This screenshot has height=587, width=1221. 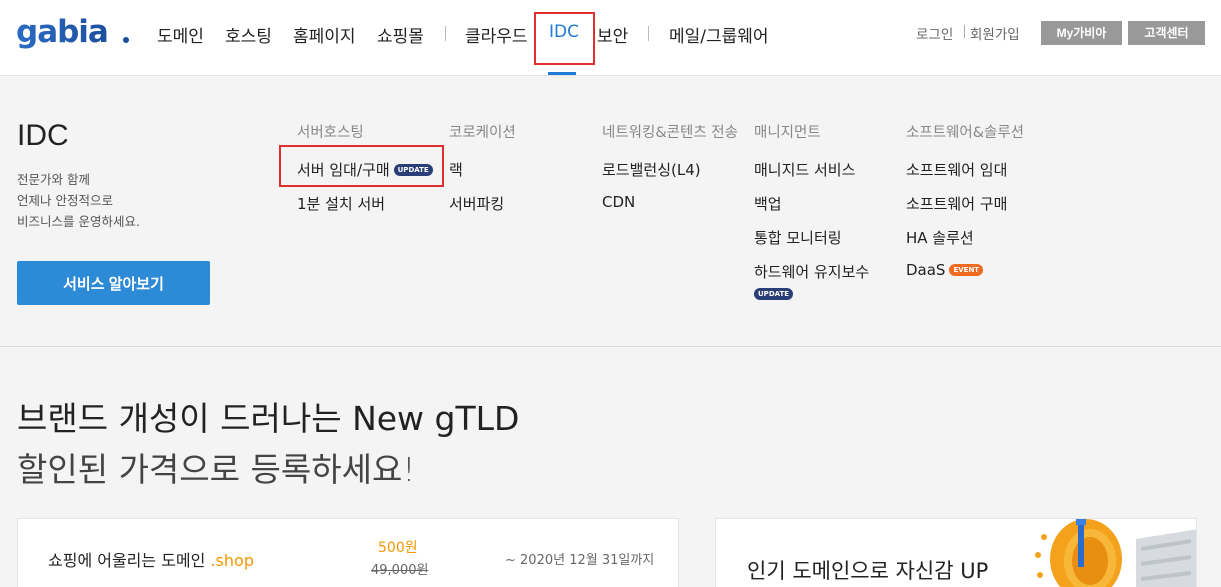 I want to click on popular-domain-card: 인기 도메인으로 자신감 UP, so click(x=956, y=552).